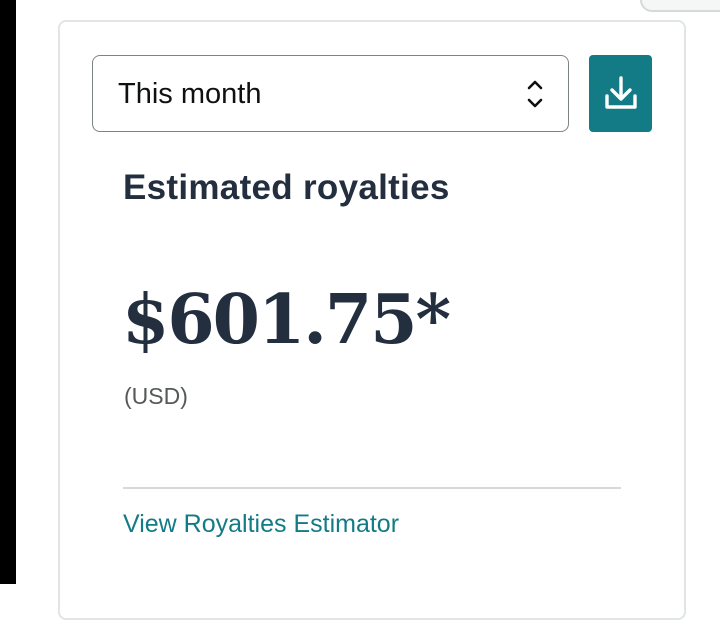  What do you see at coordinates (286, 187) in the screenshot?
I see `estimated-royalties-heading: Estimated royalties` at bounding box center [286, 187].